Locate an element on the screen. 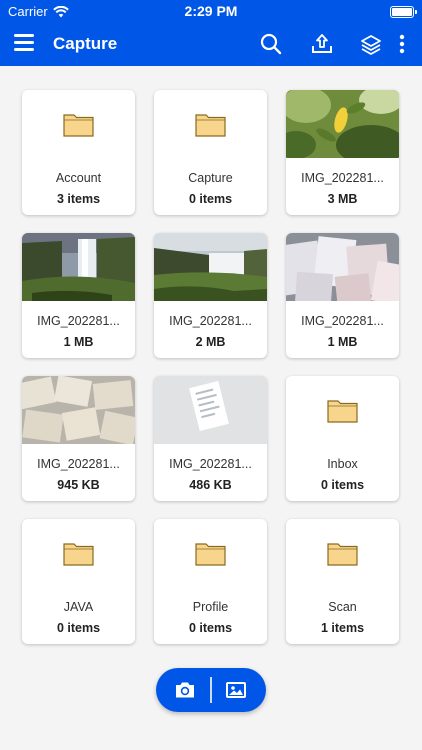 This screenshot has width=422, height=750. item-name: Scan is located at coordinates (342, 607).